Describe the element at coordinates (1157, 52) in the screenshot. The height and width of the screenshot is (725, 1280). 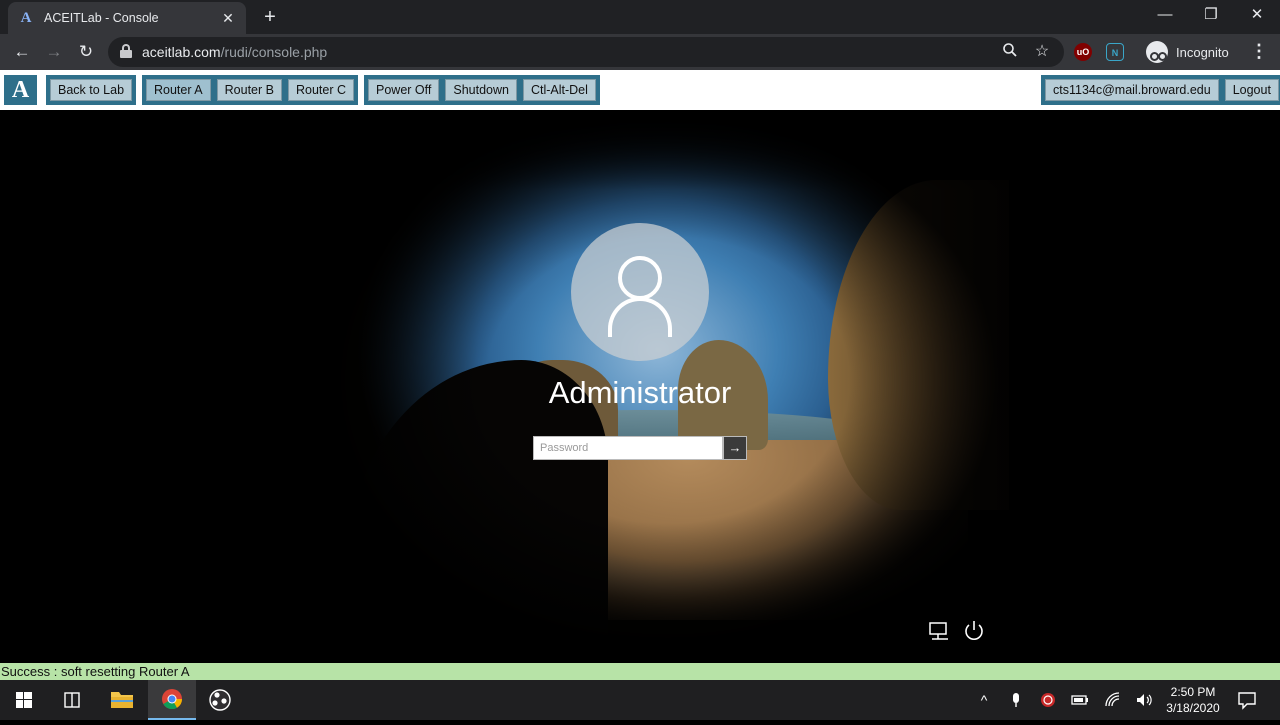
I see `incognito-icon` at that location.